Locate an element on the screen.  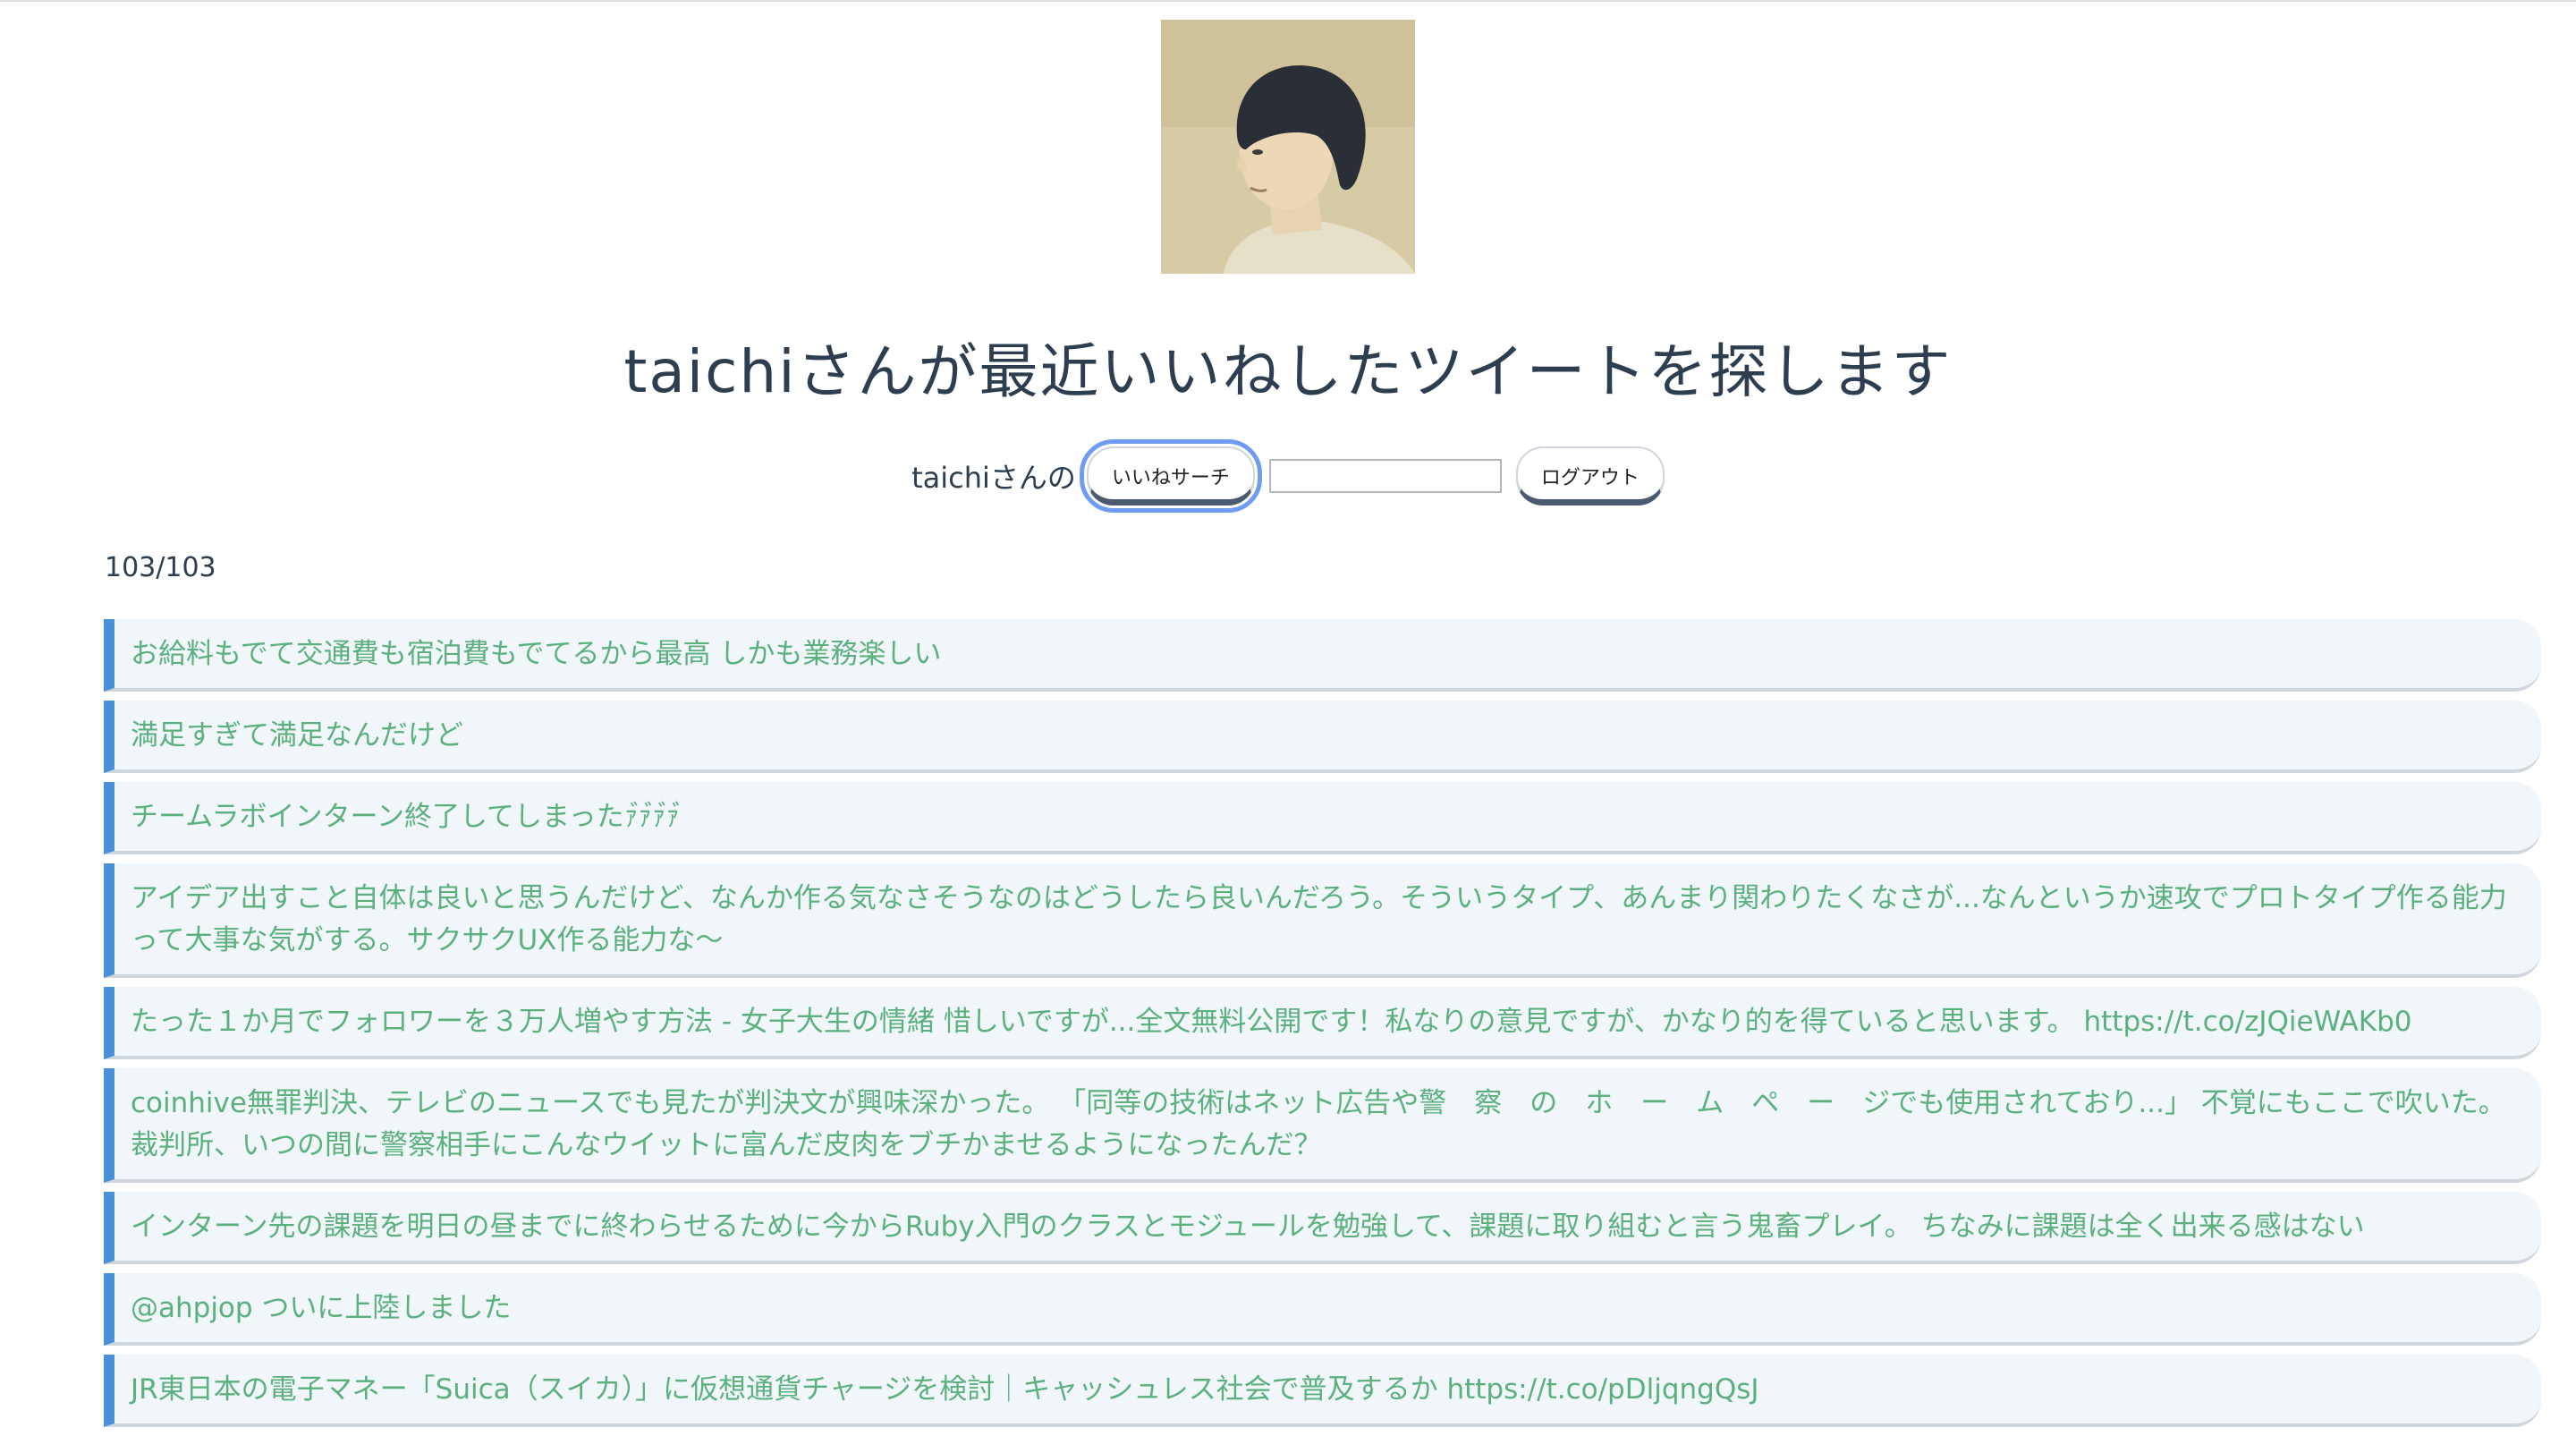
search-input is located at coordinates (1385, 476).